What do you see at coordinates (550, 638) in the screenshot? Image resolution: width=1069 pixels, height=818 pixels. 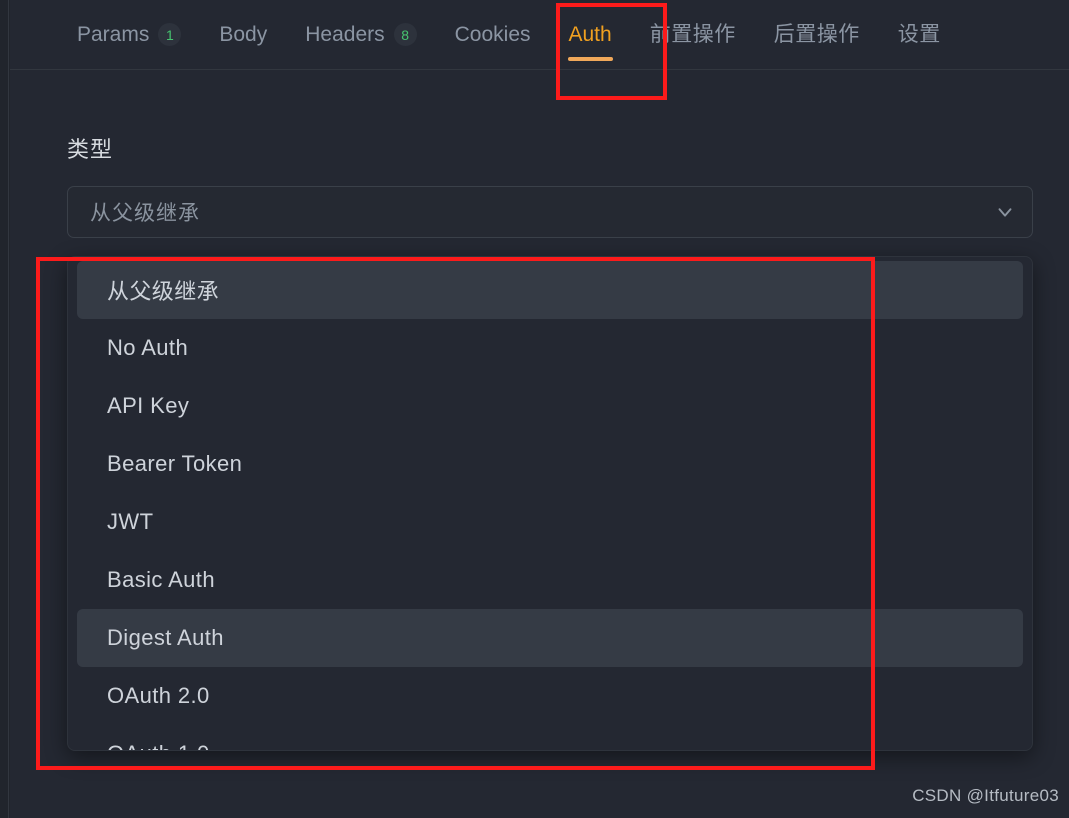 I see `dropdown-option: Digest Auth` at bounding box center [550, 638].